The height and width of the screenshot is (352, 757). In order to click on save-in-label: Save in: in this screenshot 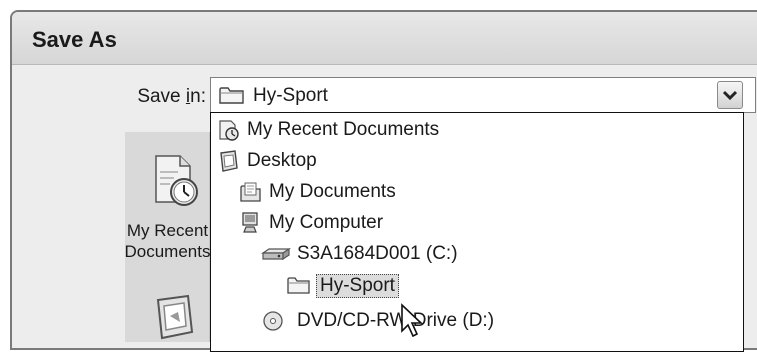, I will do `click(153, 97)`.